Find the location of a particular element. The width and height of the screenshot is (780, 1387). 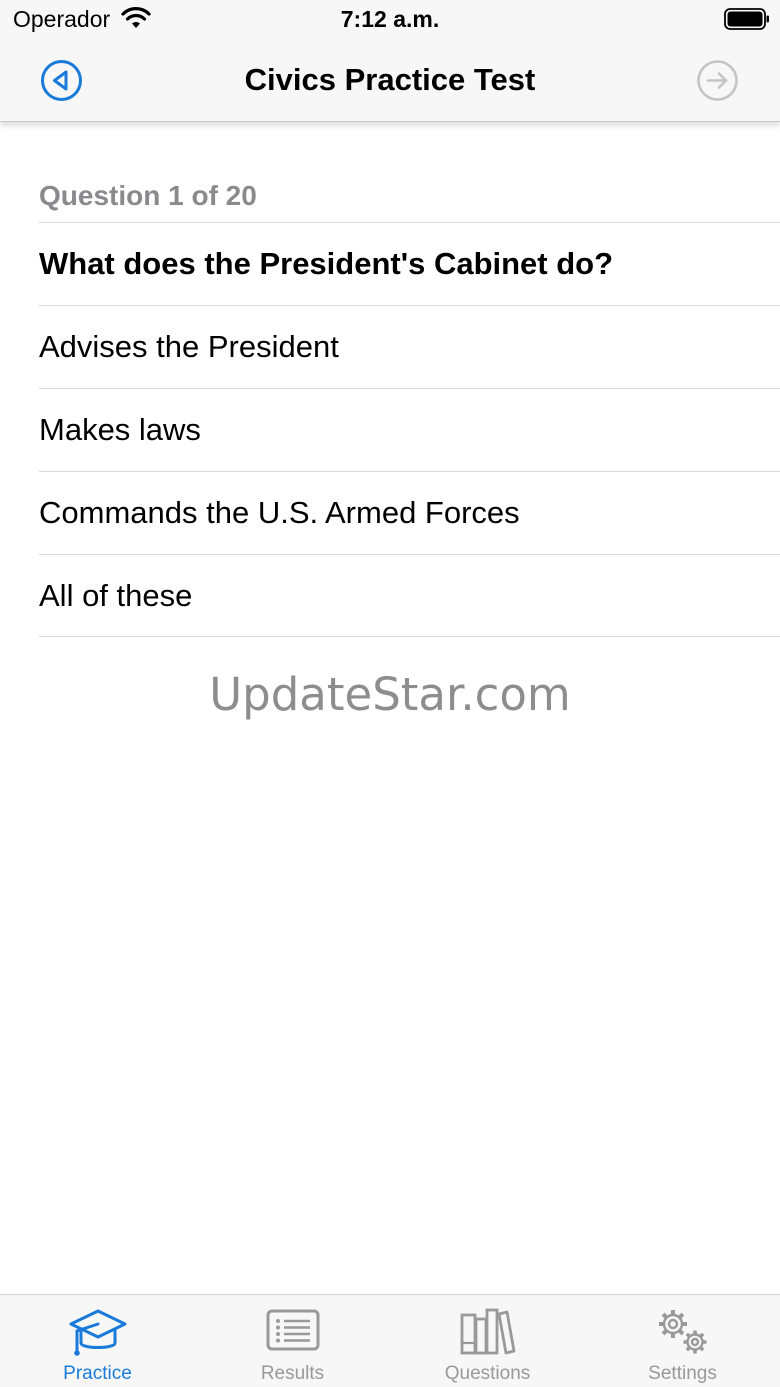

page-title: Civics Practice Test is located at coordinates (390, 79).